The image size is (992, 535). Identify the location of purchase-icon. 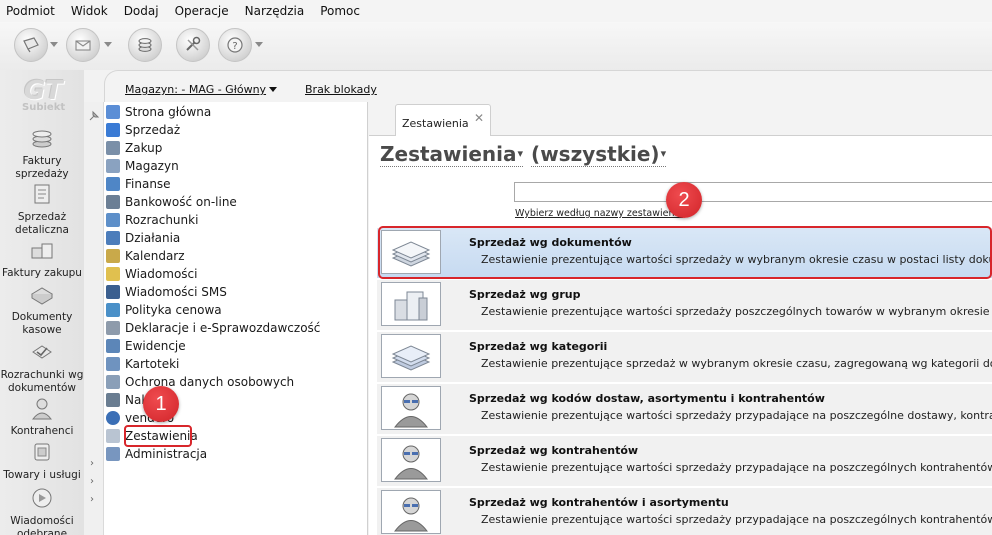
(113, 148).